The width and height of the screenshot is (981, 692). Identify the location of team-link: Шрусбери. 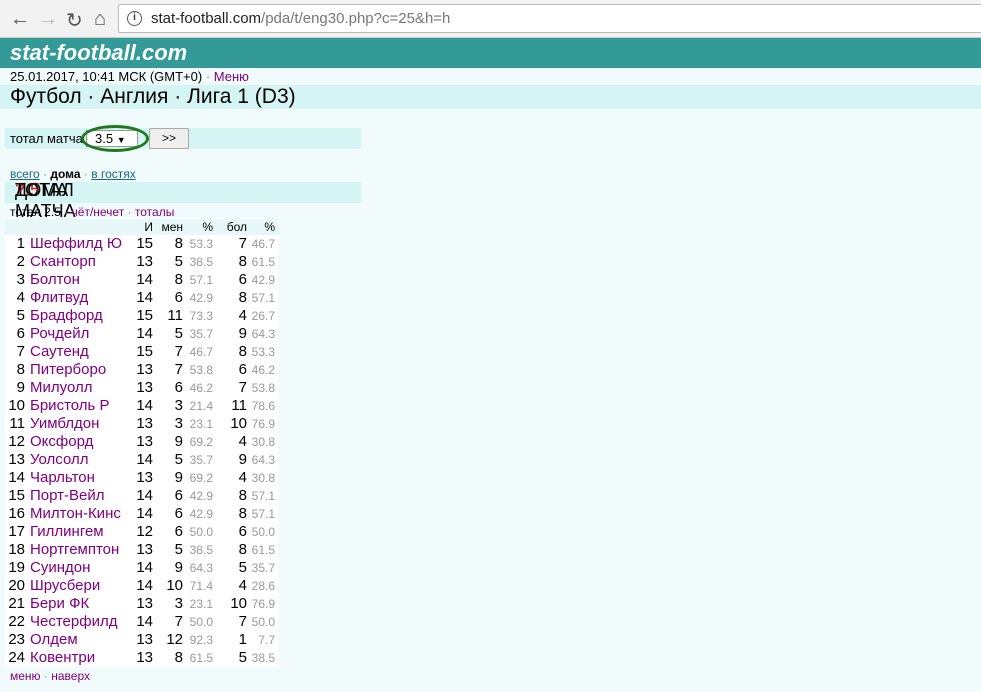
(65, 585).